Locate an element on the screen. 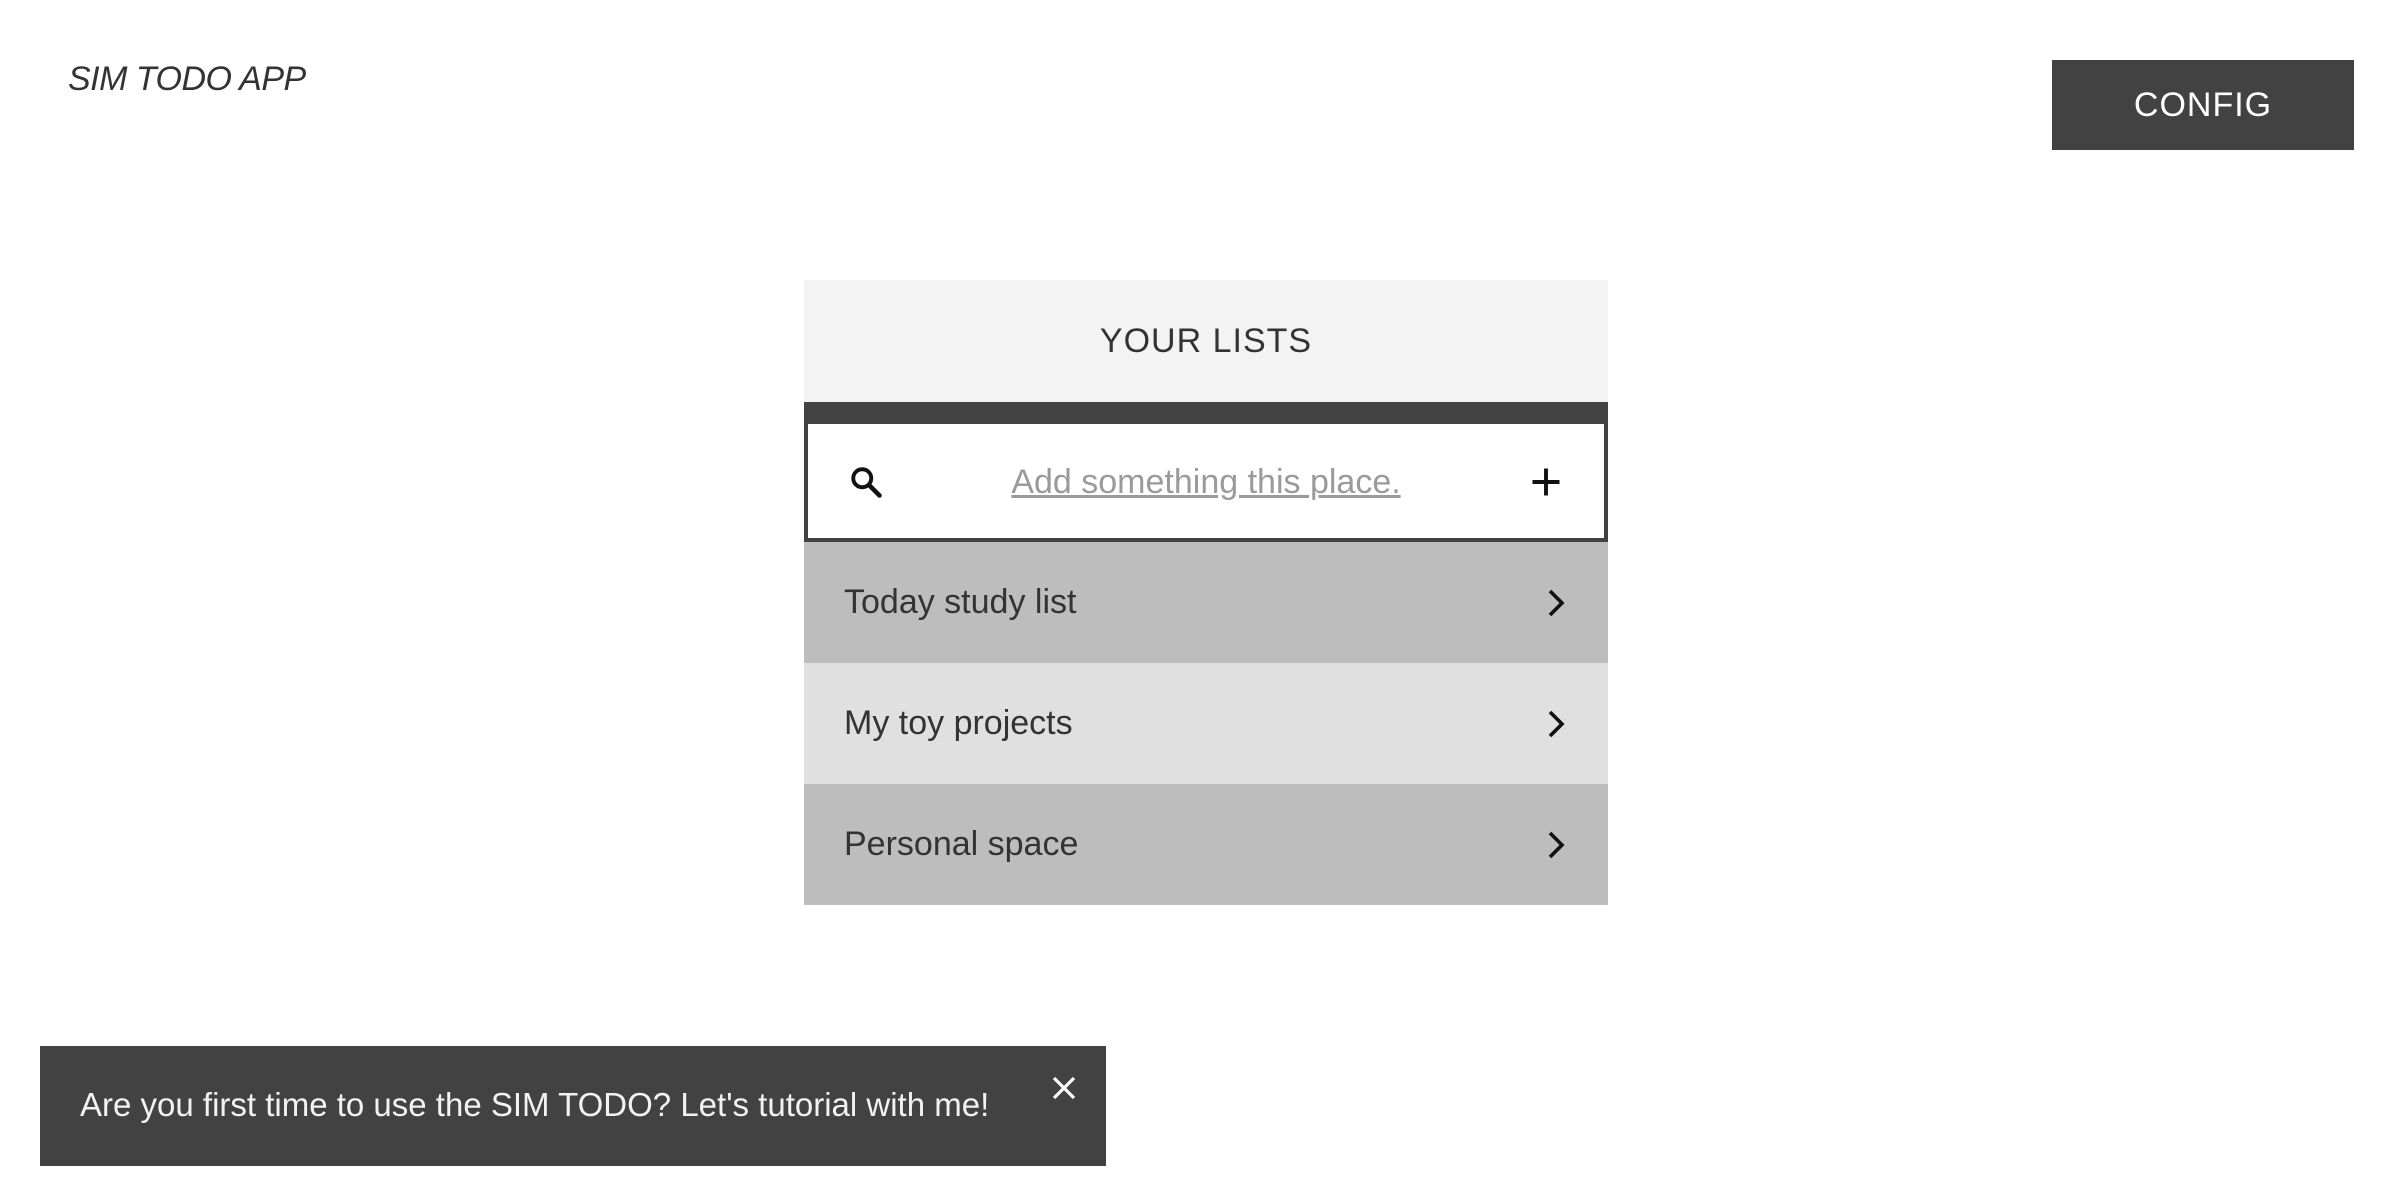 The width and height of the screenshot is (2400, 1200). list-item-label: My toy projects is located at coordinates (958, 723).